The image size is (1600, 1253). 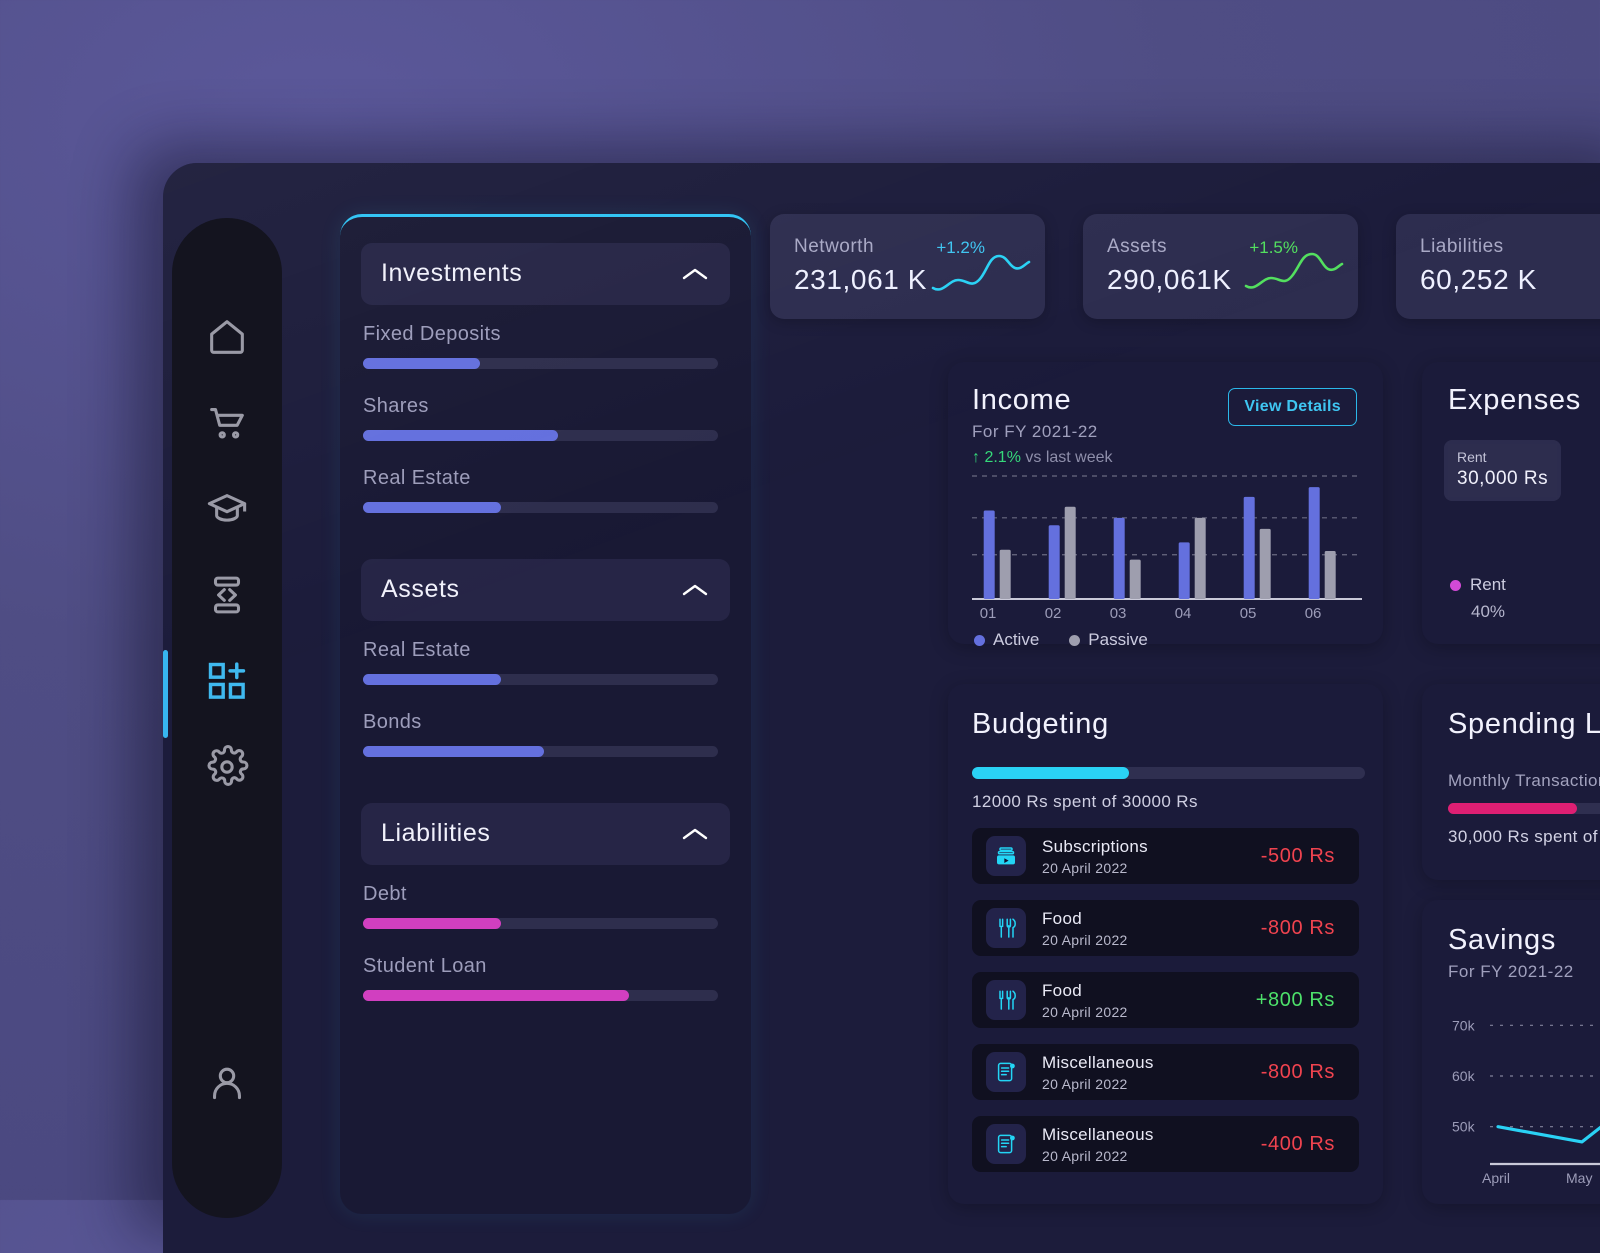 What do you see at coordinates (1220, 266) in the screenshot?
I see `kpi-card-assets: Assets 290,061K +1.5%` at bounding box center [1220, 266].